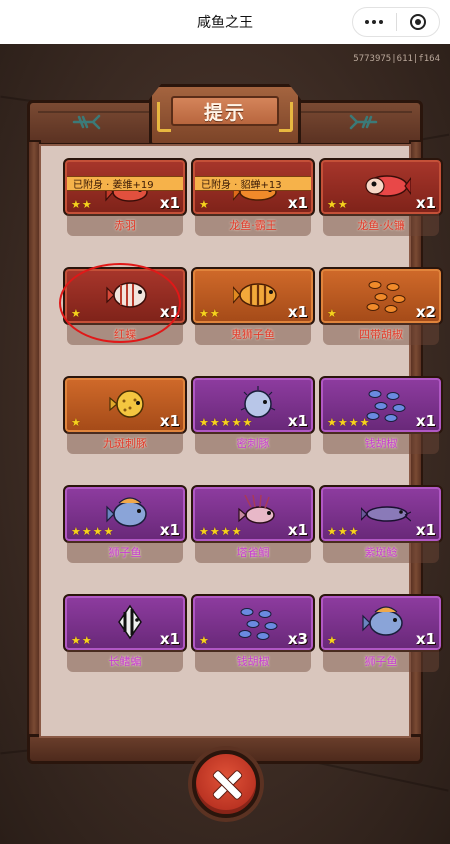  I want to click on fish-name: 密刺豚, so click(253, 443).